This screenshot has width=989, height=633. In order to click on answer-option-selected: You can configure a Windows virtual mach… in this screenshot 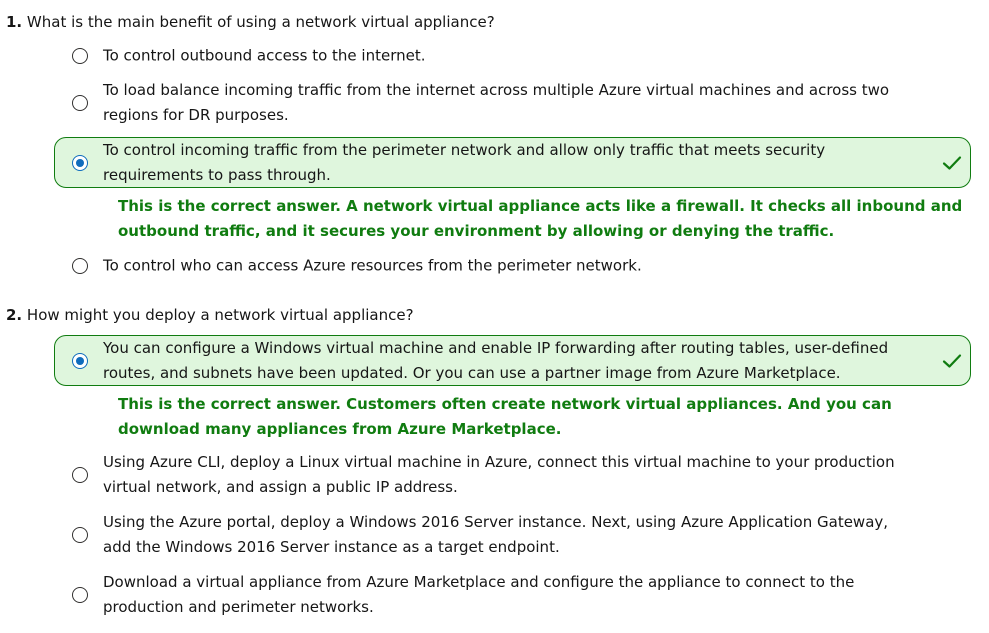, I will do `click(512, 360)`.